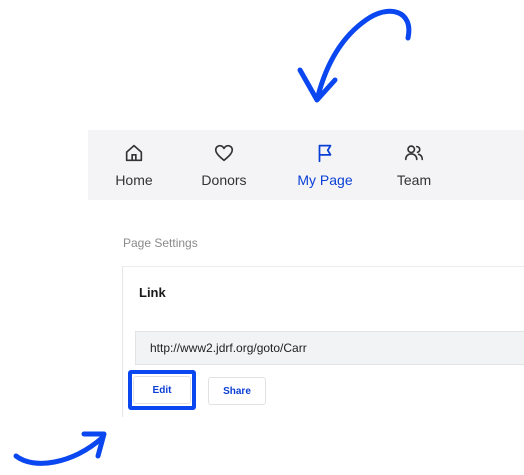 The image size is (524, 475). I want to click on tab-team: Team, so click(414, 165).